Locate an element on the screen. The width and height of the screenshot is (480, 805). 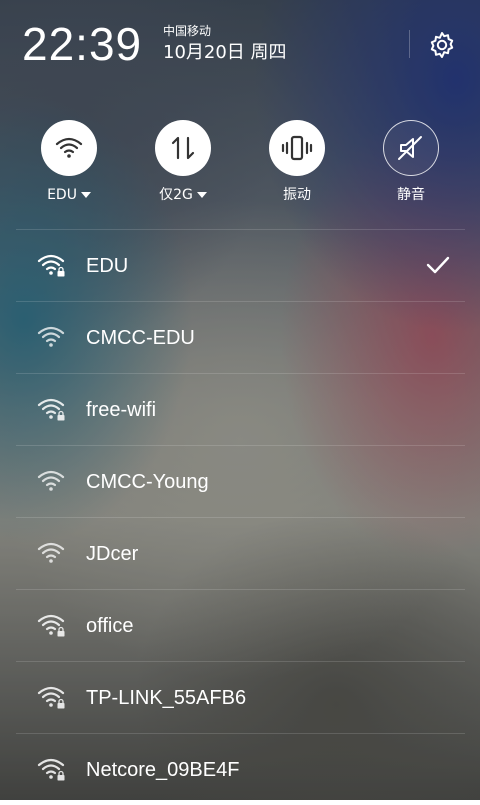
data-transfer-icon is located at coordinates (183, 148).